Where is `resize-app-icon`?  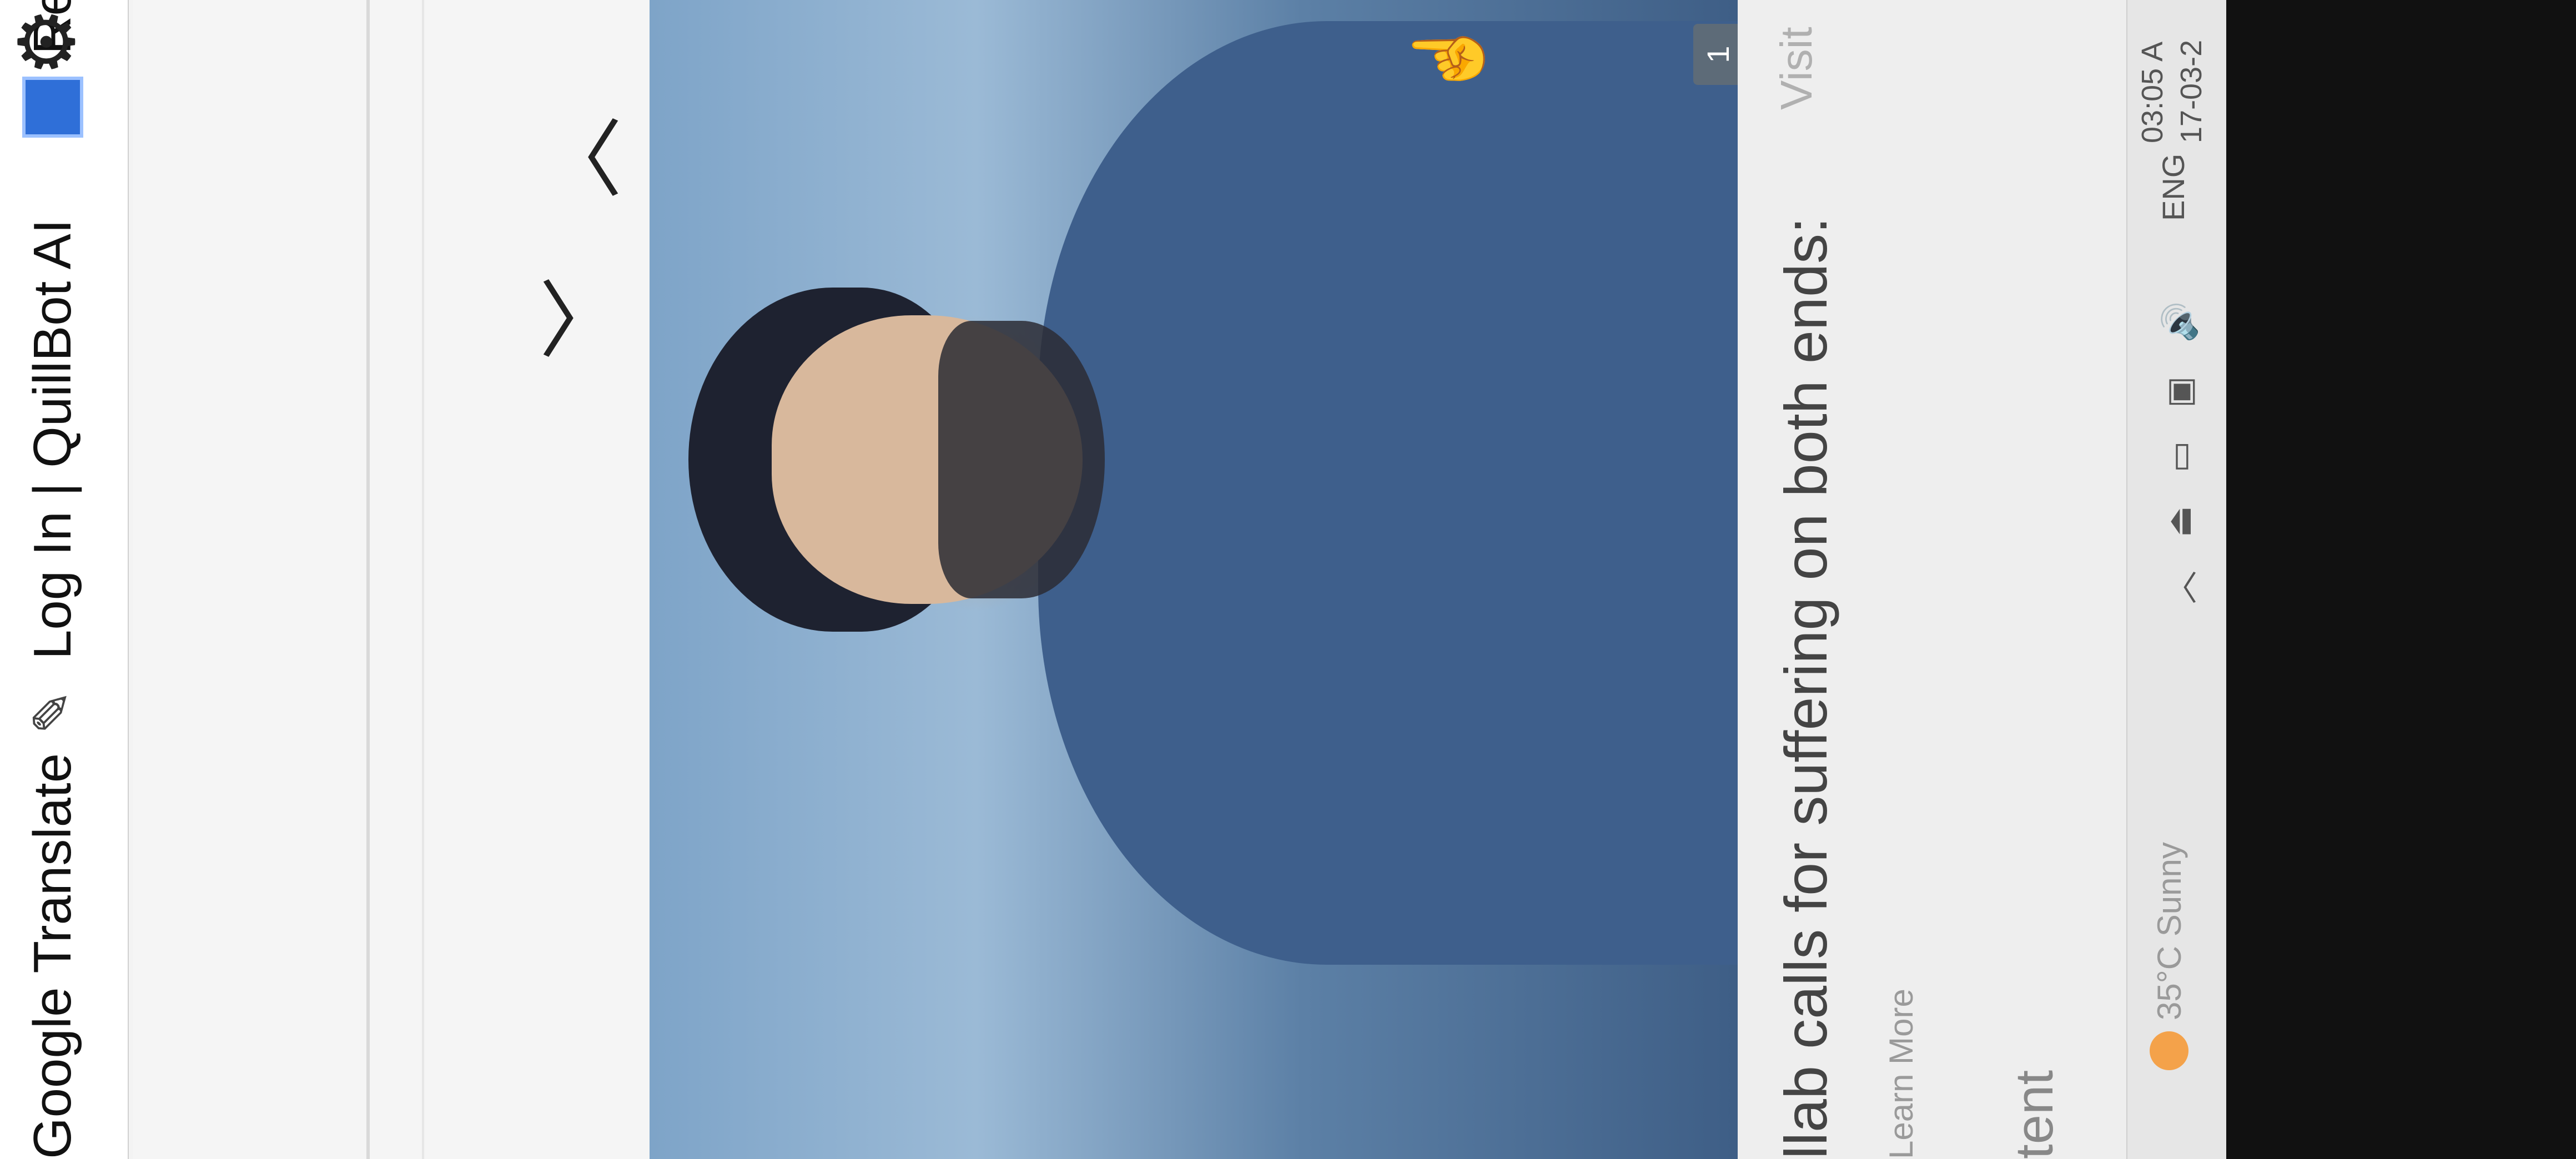 resize-app-icon is located at coordinates (53, 107).